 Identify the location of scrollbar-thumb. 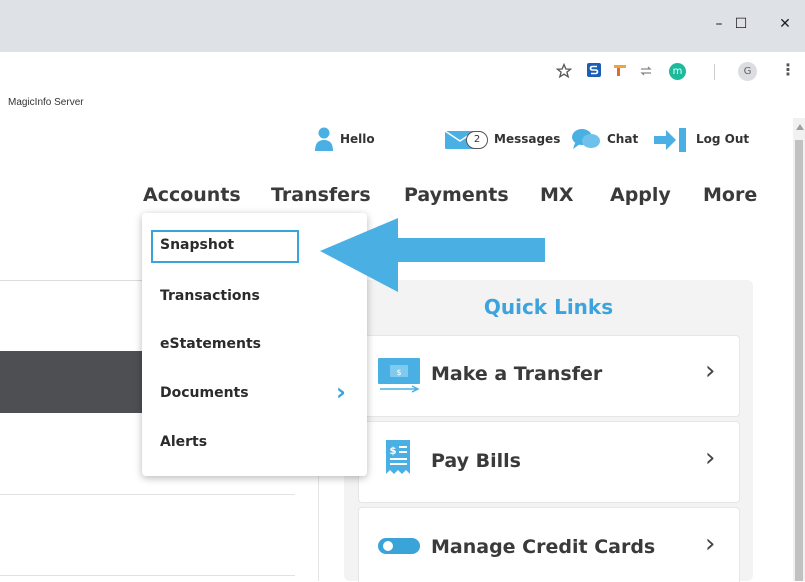
(799, 360).